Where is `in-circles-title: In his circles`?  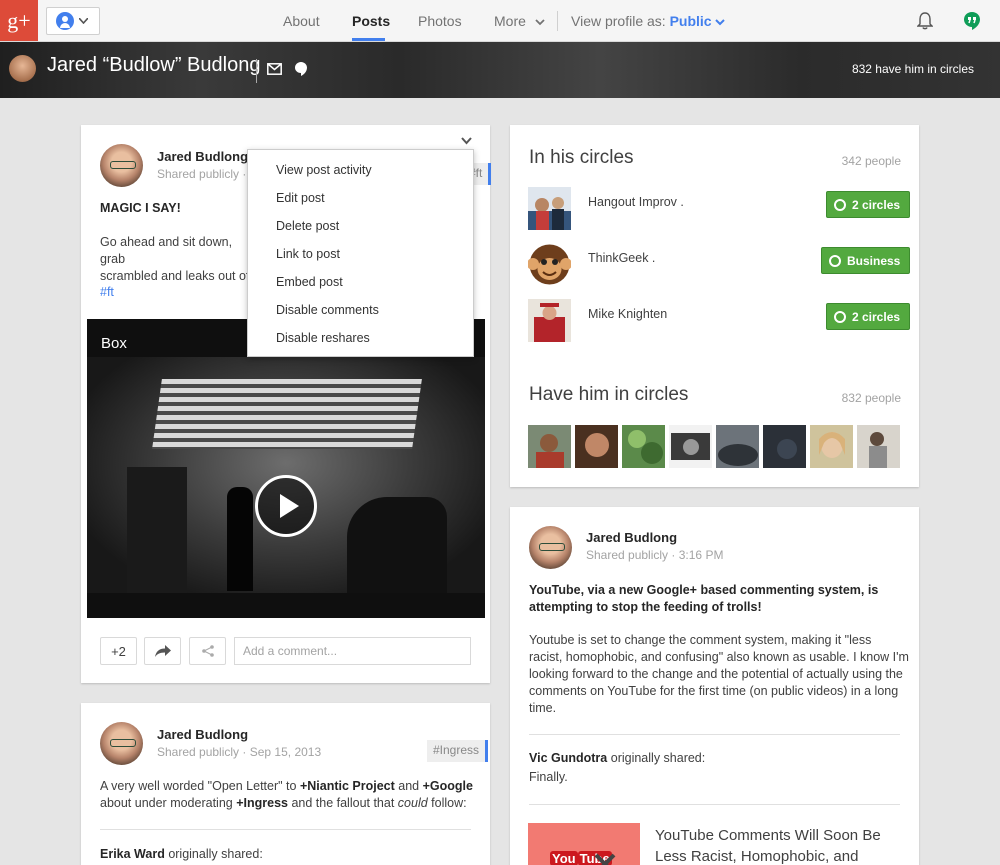
in-circles-title: In his circles is located at coordinates (581, 158).